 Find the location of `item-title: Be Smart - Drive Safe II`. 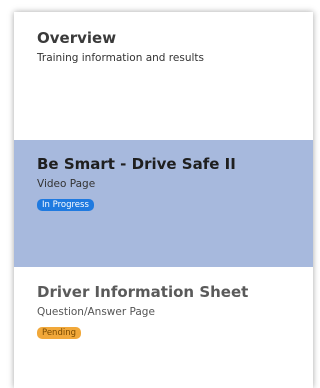

item-title: Be Smart - Drive Safe II is located at coordinates (136, 164).